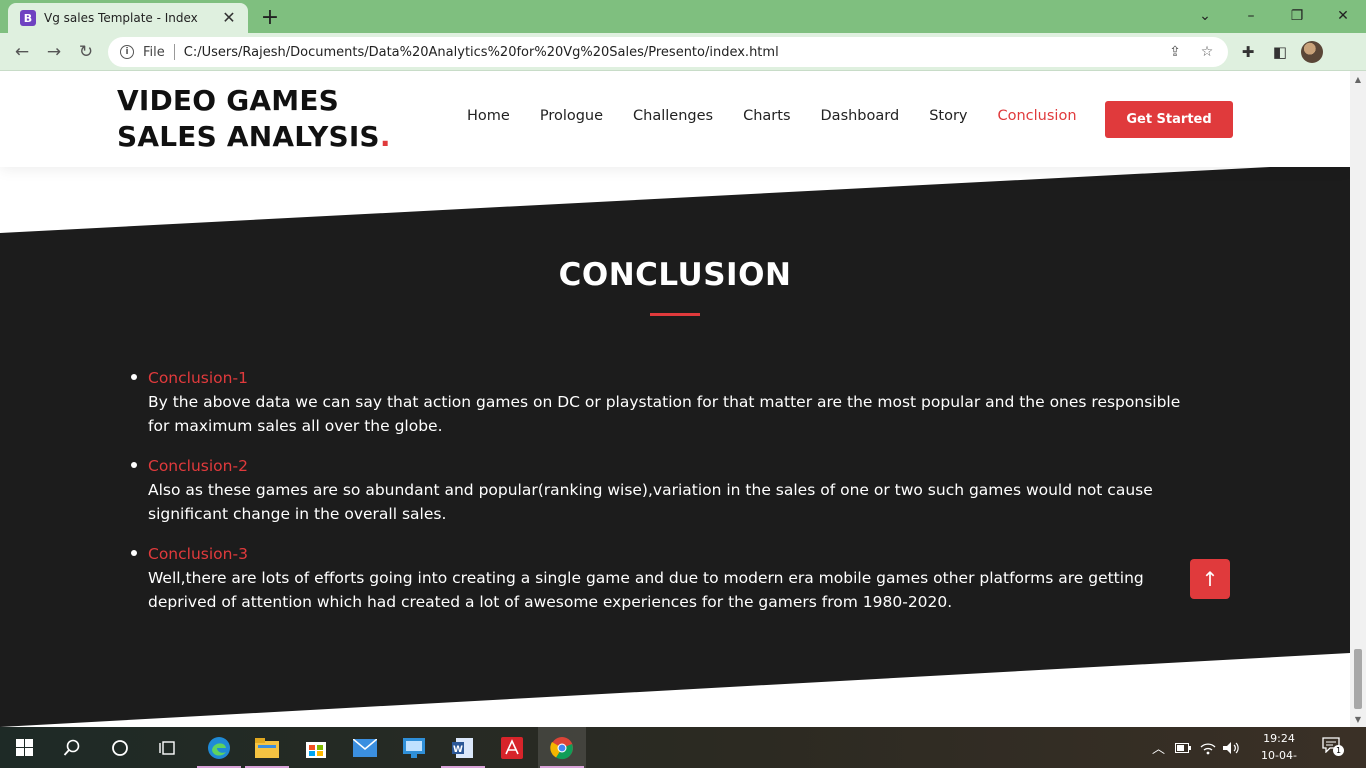 The height and width of the screenshot is (781, 1366). Describe the element at coordinates (198, 466) in the screenshot. I see `conclusion-title: Conclusion-2` at that location.